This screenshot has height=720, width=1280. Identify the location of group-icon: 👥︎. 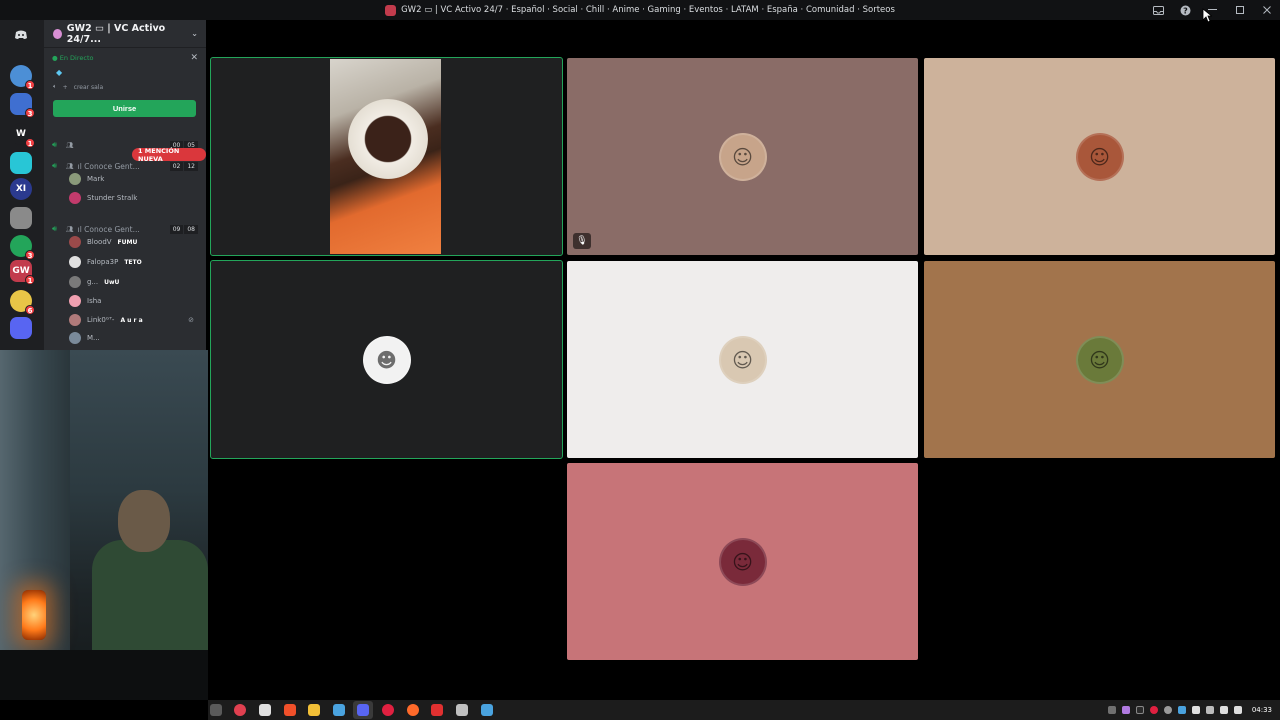
(70, 229).